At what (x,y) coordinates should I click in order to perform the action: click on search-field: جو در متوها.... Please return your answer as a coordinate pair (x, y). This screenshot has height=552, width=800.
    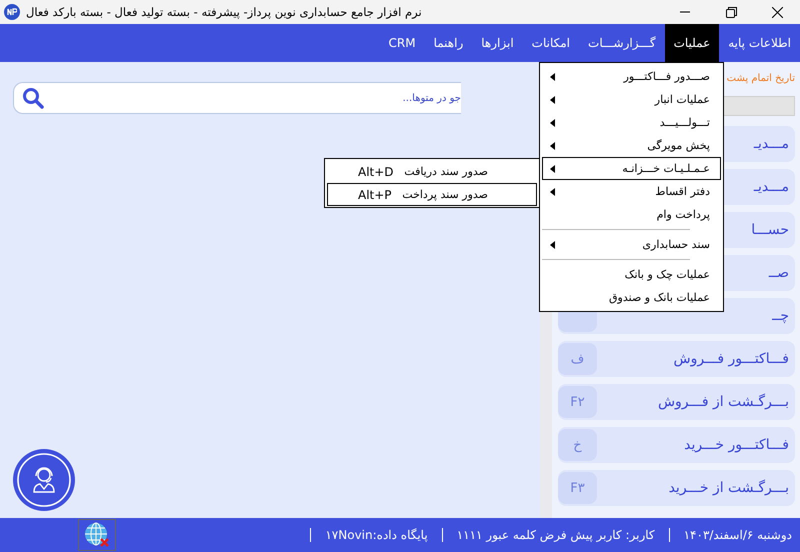
    Looking at the image, I should click on (237, 98).